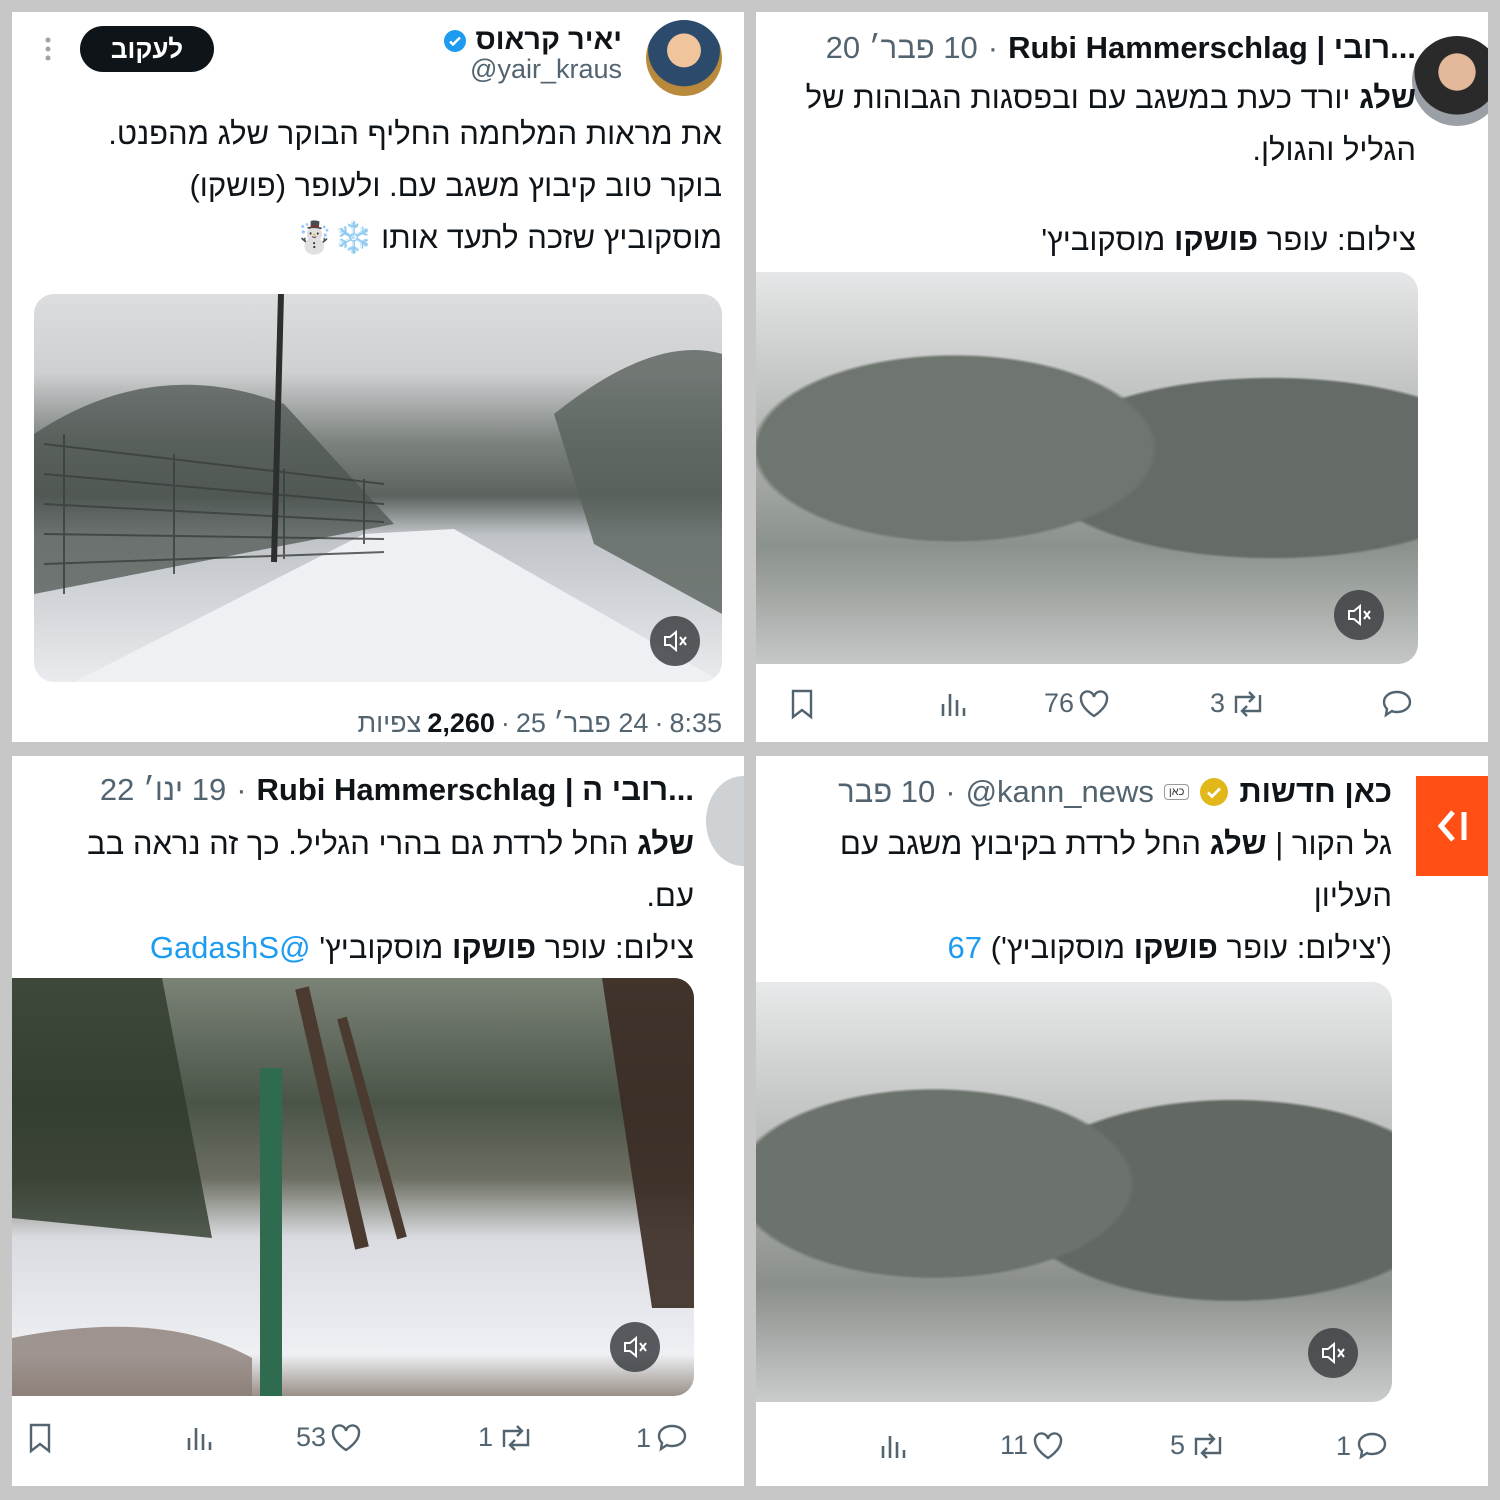 Image resolution: width=1500 pixels, height=1500 pixels. What do you see at coordinates (475, 790) in the screenshot?
I see `display-name: ...רובי ה | Rubi Hammerschlag` at bounding box center [475, 790].